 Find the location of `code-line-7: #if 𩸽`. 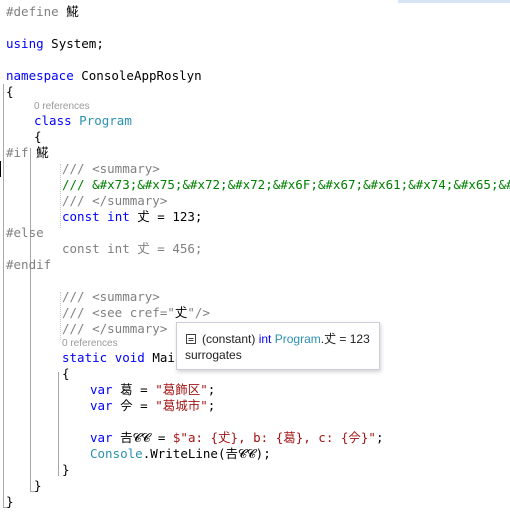

code-line-7: #if 𩸽 is located at coordinates (27, 153).